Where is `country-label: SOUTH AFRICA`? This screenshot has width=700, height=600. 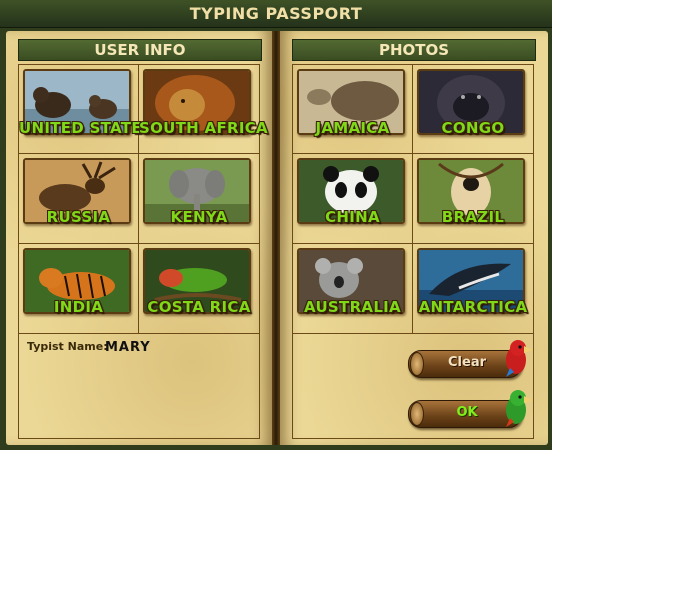 country-label: SOUTH AFRICA is located at coordinates (203, 128).